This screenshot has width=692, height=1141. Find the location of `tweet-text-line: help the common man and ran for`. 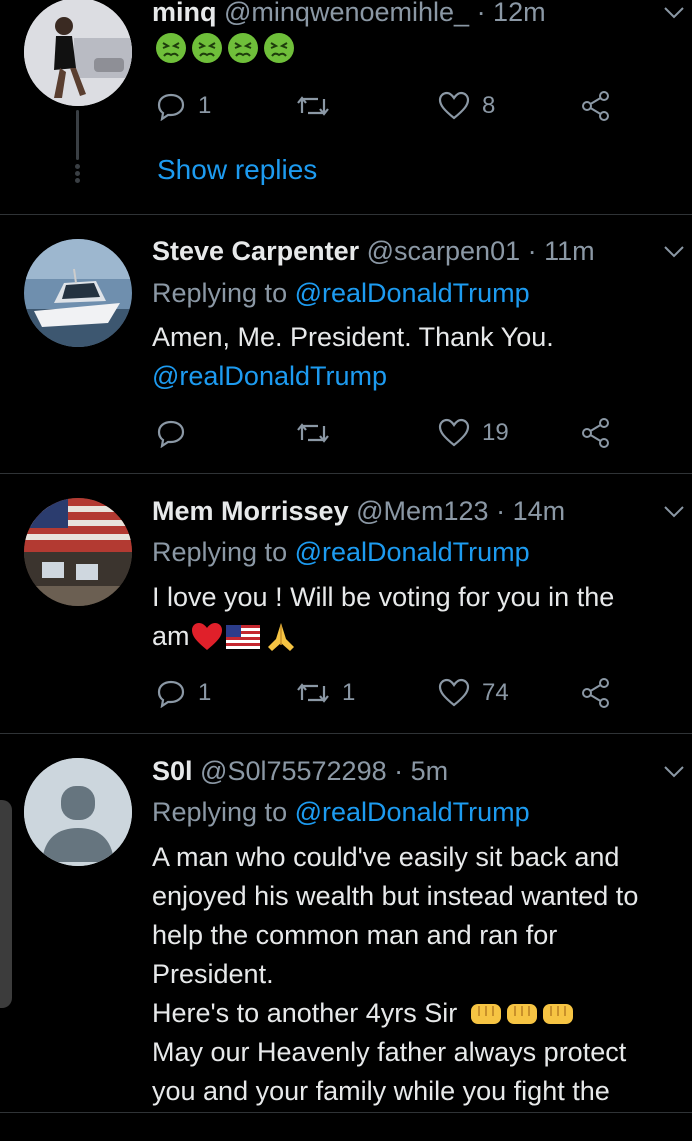

tweet-text-line: help the common man and ran for is located at coordinates (355, 935).